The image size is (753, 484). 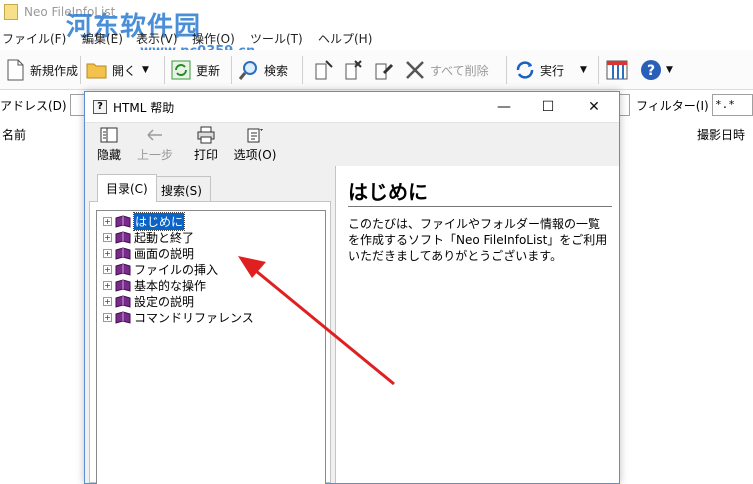 What do you see at coordinates (164, 253) in the screenshot?
I see `tree-item-label: 画面の説明` at bounding box center [164, 253].